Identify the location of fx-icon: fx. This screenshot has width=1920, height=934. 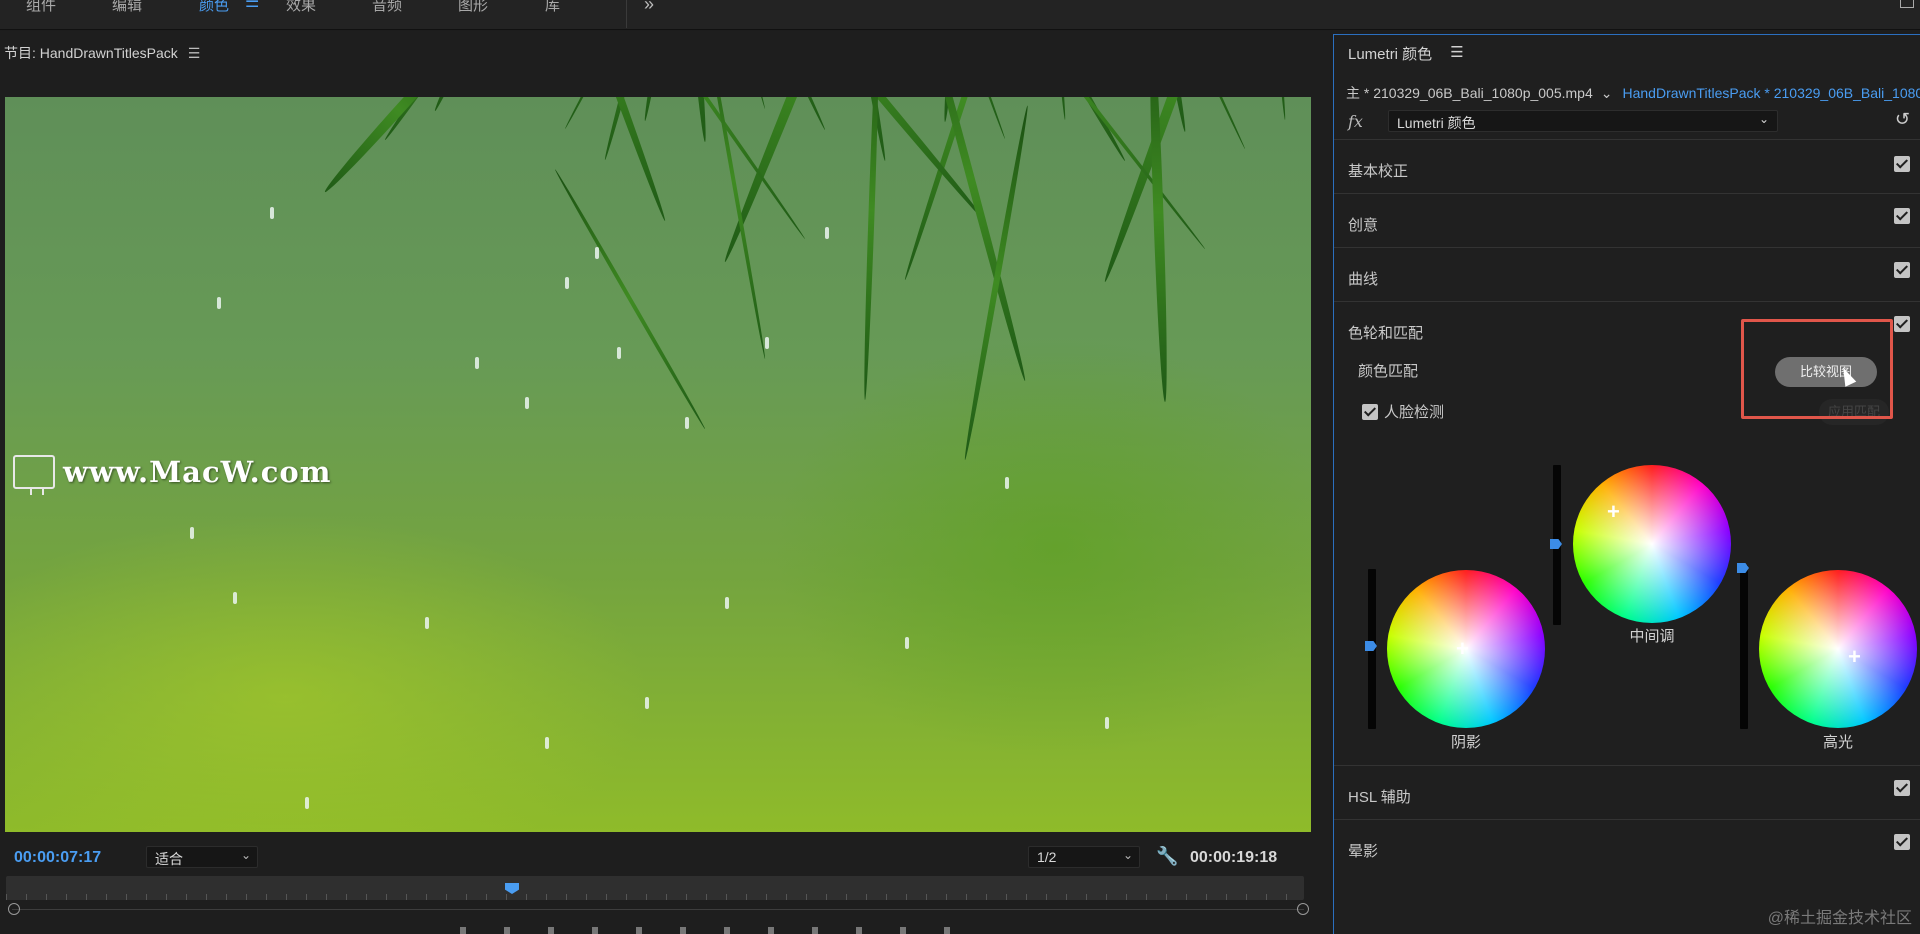
(1355, 121).